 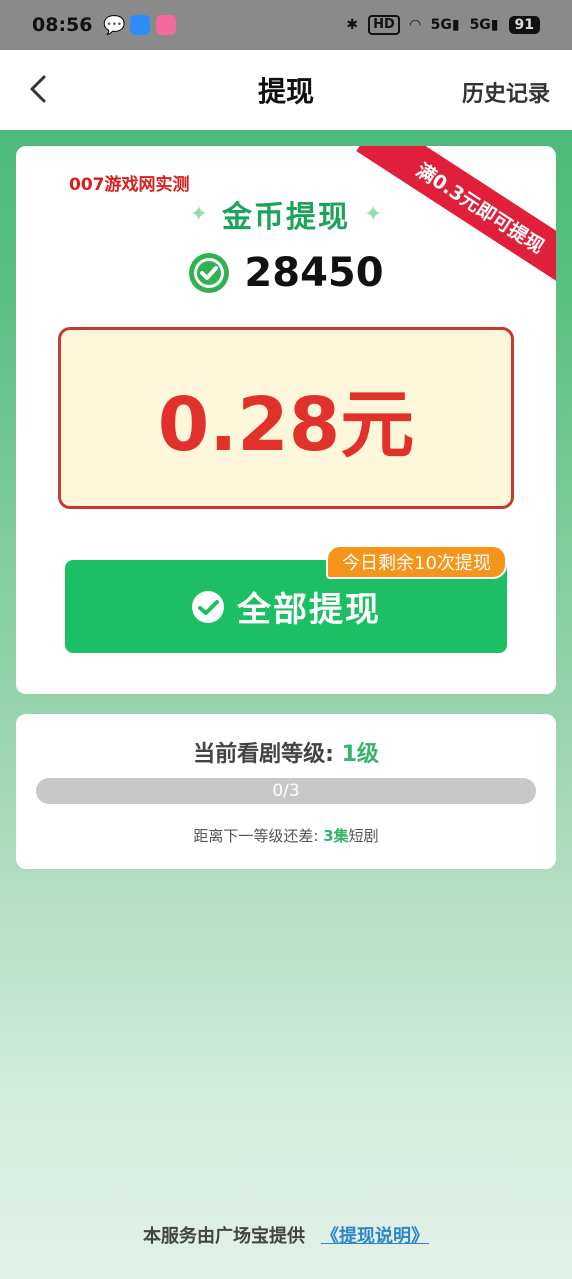 I want to click on current-level-row: 当前看剧等级: 1级, so click(x=286, y=752).